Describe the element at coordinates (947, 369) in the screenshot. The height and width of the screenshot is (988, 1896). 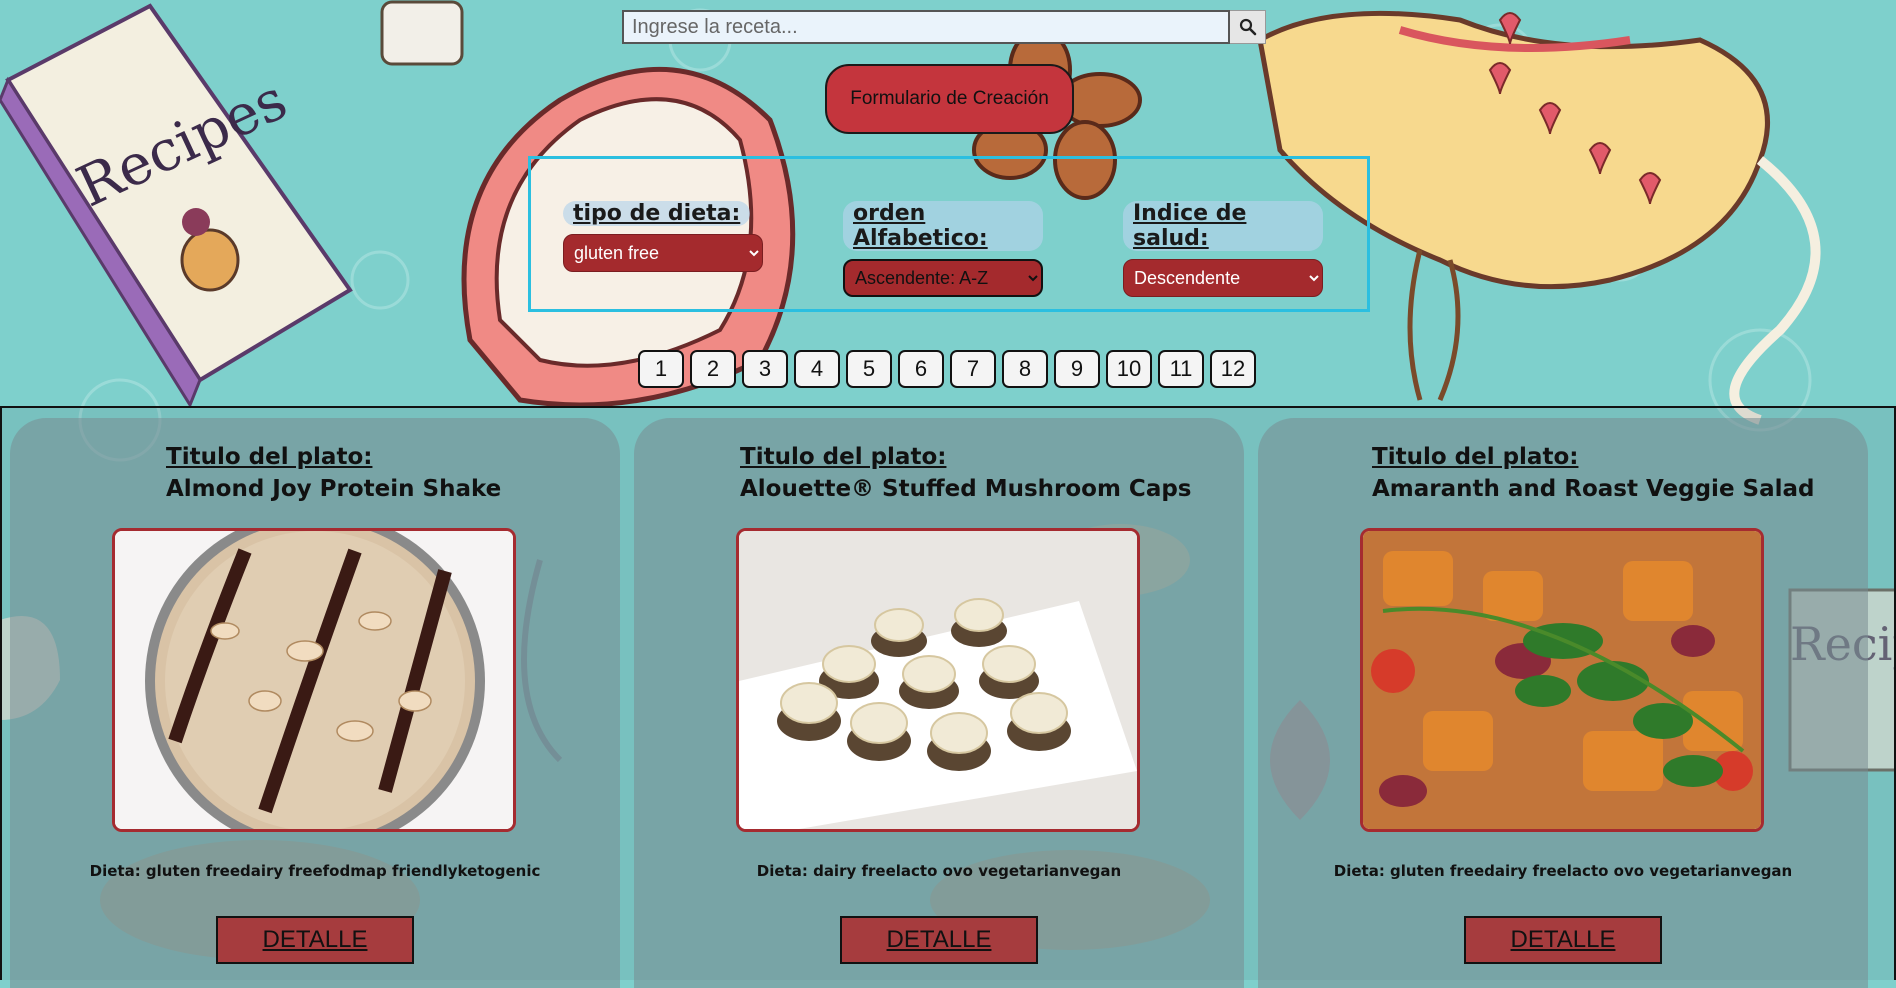
I see `pagination: 1 2 3 4 5 6 7 8 9 10 11 12` at that location.